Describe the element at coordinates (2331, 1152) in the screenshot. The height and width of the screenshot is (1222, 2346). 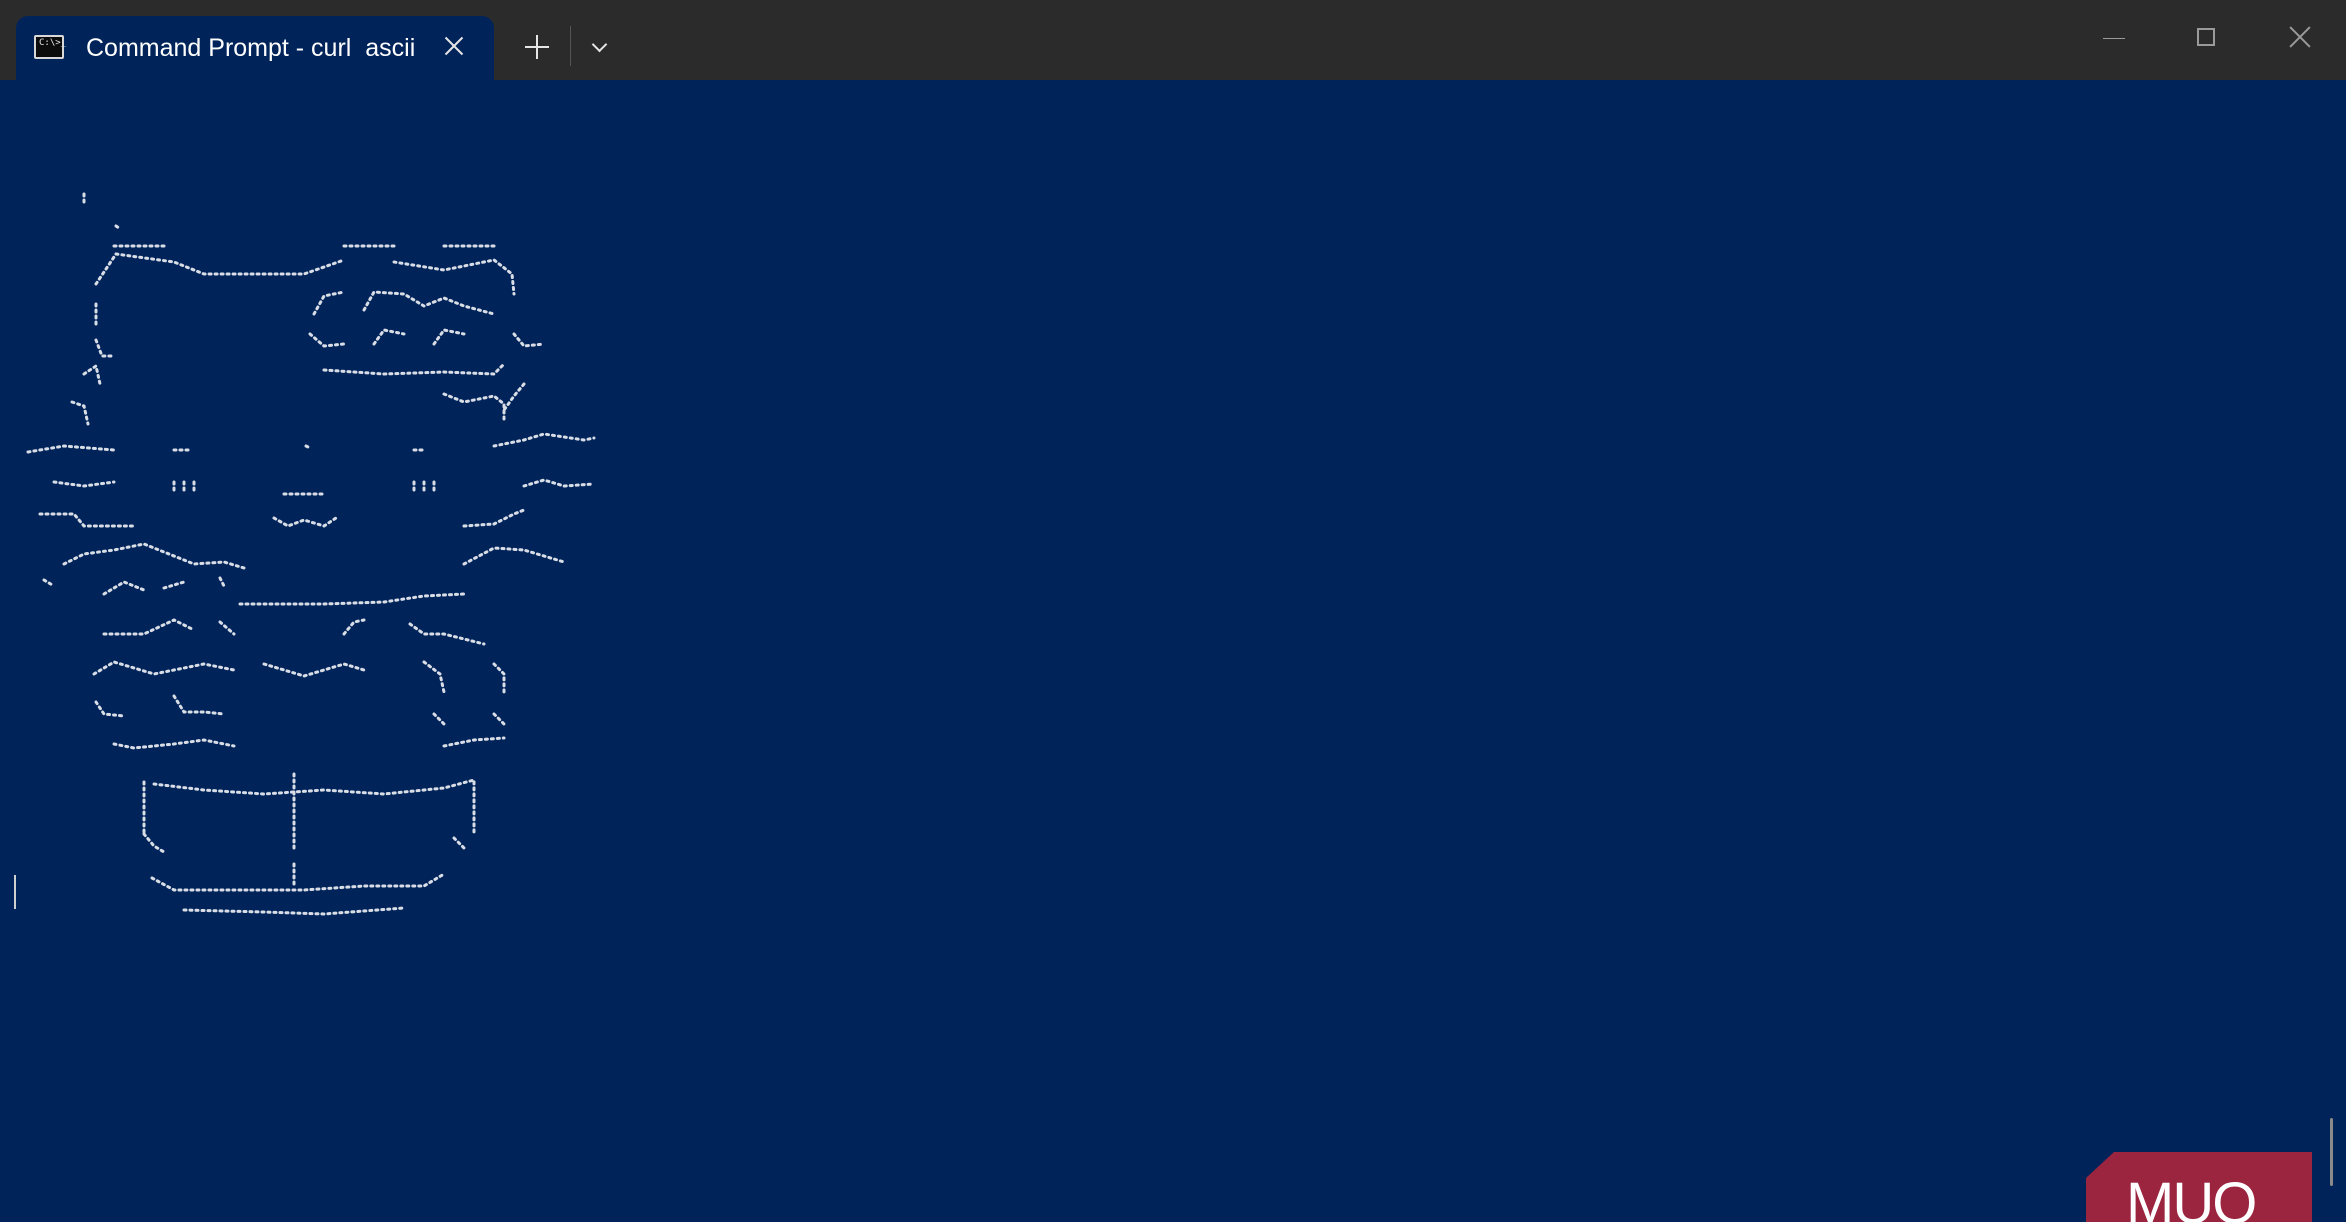
I see `scrollbar` at that location.